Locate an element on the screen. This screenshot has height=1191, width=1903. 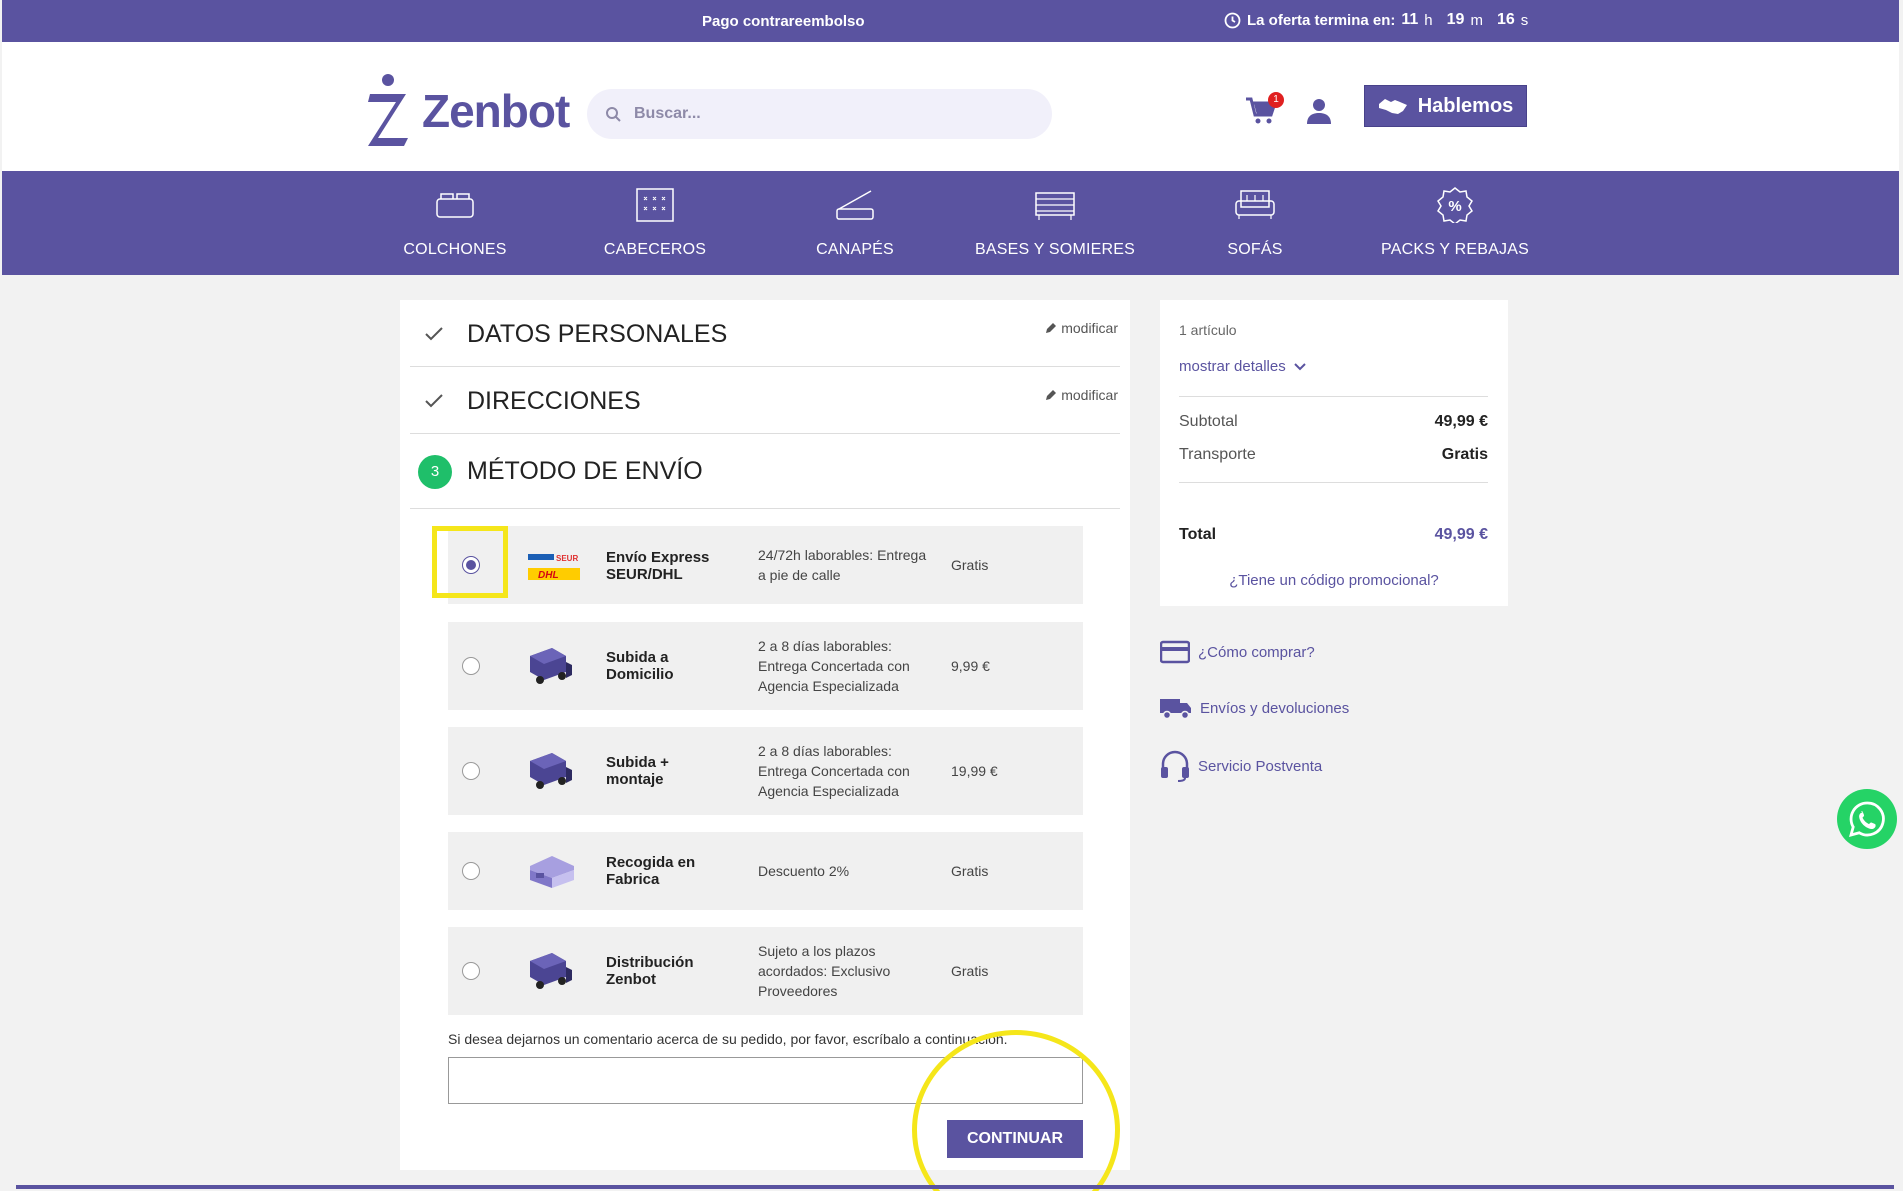
whatsapp-button is located at coordinates (1867, 819).